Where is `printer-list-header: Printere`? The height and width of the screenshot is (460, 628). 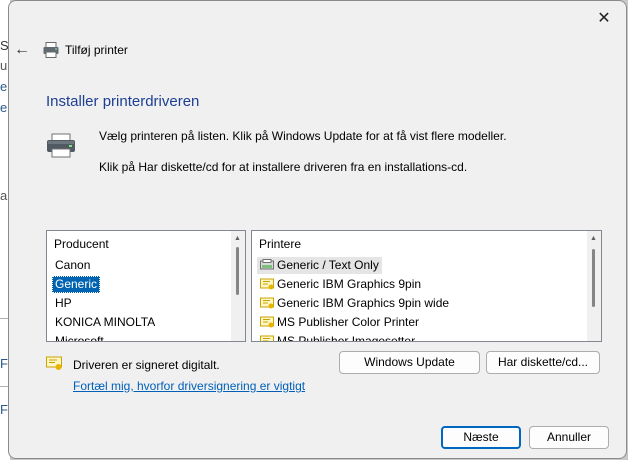 printer-list-header: Printere is located at coordinates (280, 244).